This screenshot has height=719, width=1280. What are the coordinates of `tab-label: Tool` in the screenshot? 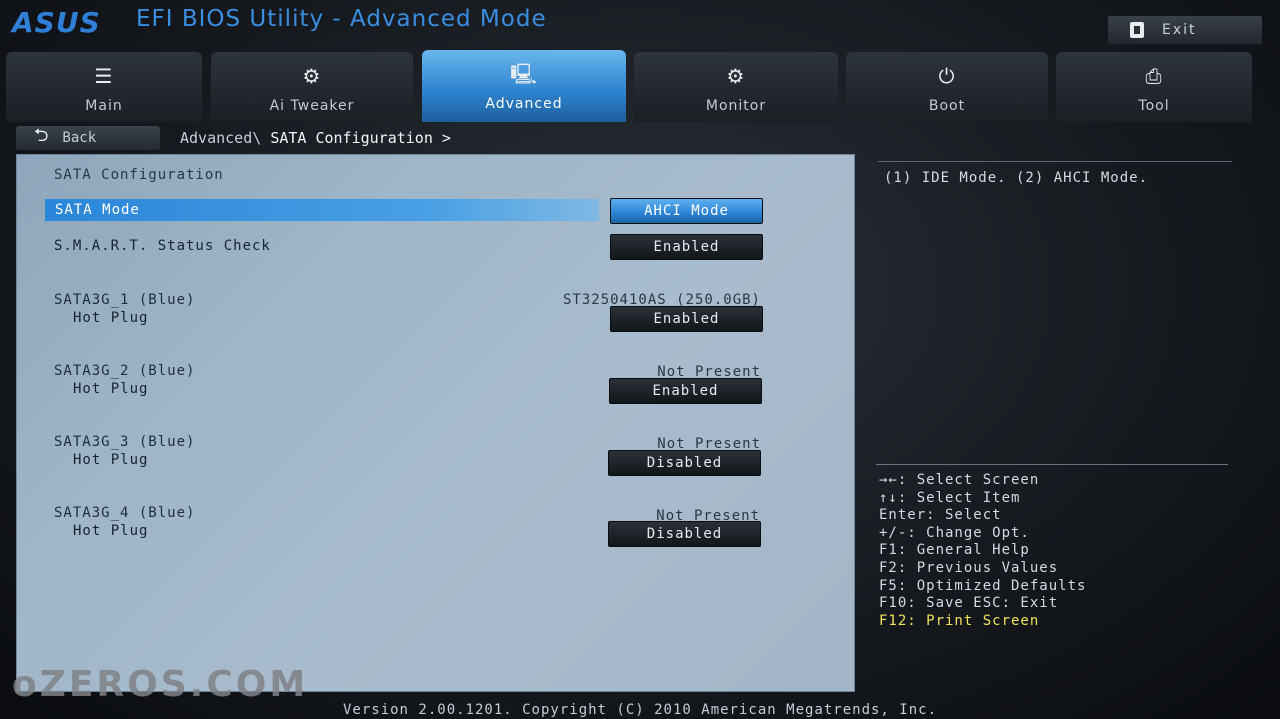 It's located at (1154, 106).